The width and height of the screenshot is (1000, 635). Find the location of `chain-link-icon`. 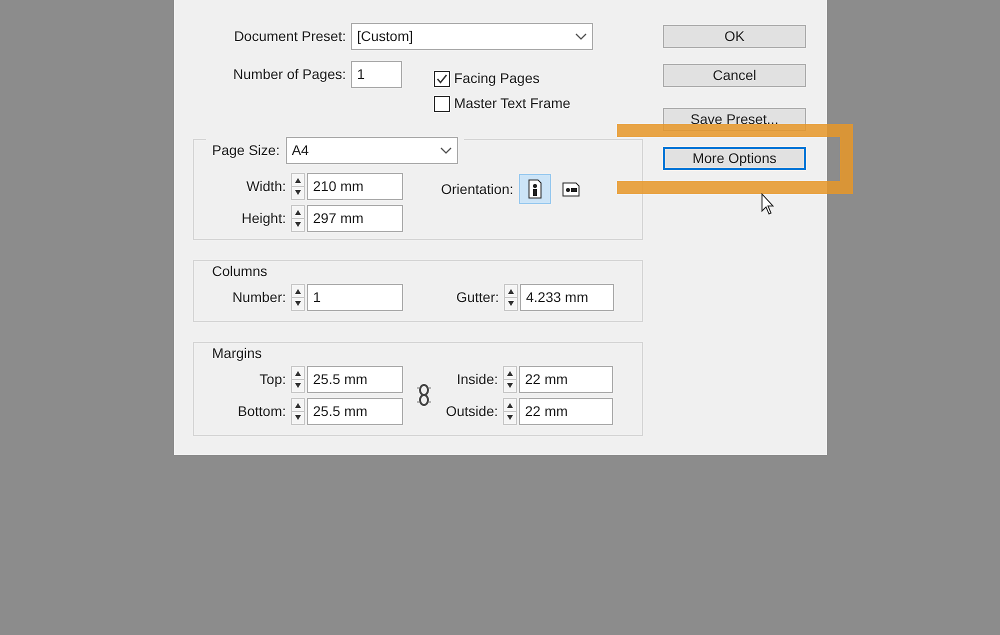

chain-link-icon is located at coordinates (424, 394).